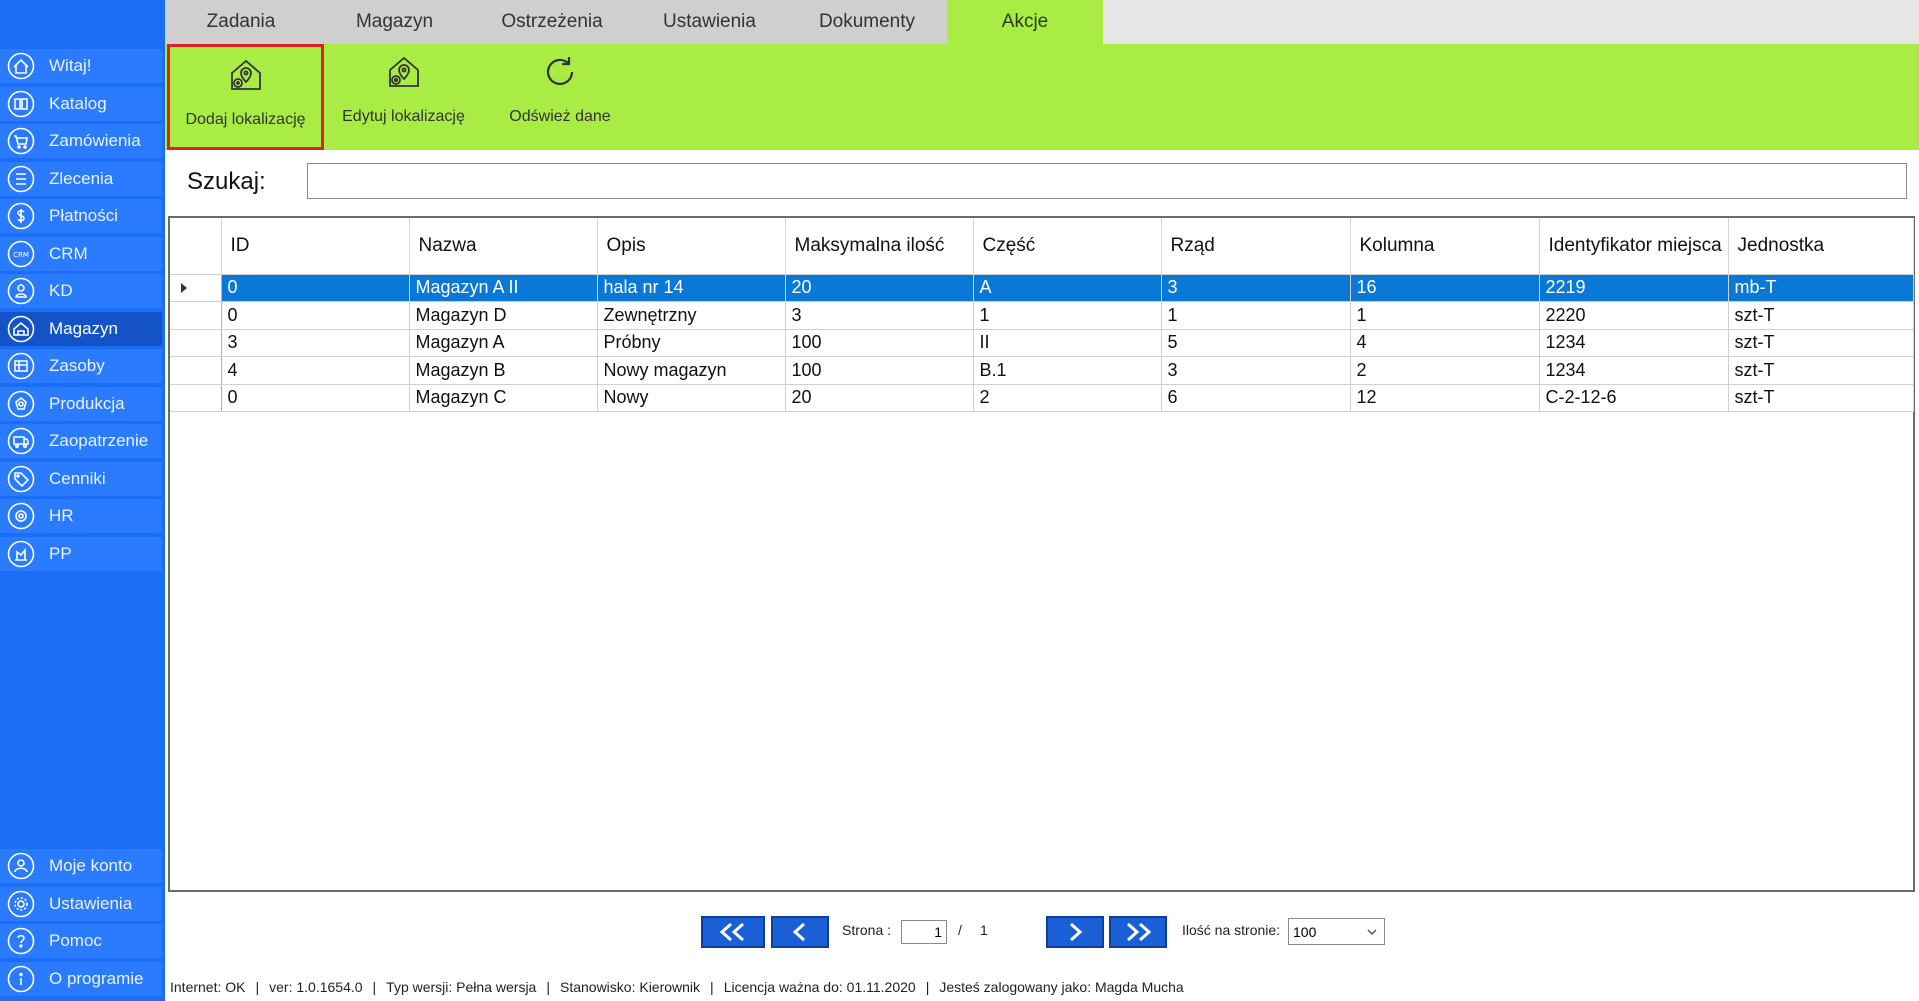 This screenshot has height=1001, width=1919. Describe the element at coordinates (1256, 398) in the screenshot. I see `table-cell: 6` at that location.